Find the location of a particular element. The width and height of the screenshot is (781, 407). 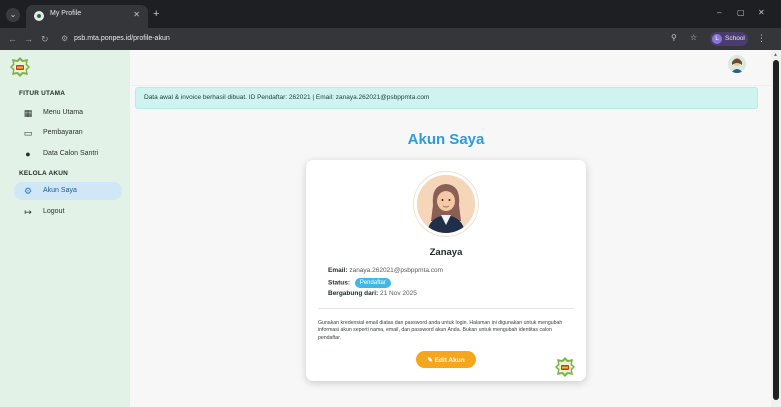

new-tab-button: + is located at coordinates (156, 14).